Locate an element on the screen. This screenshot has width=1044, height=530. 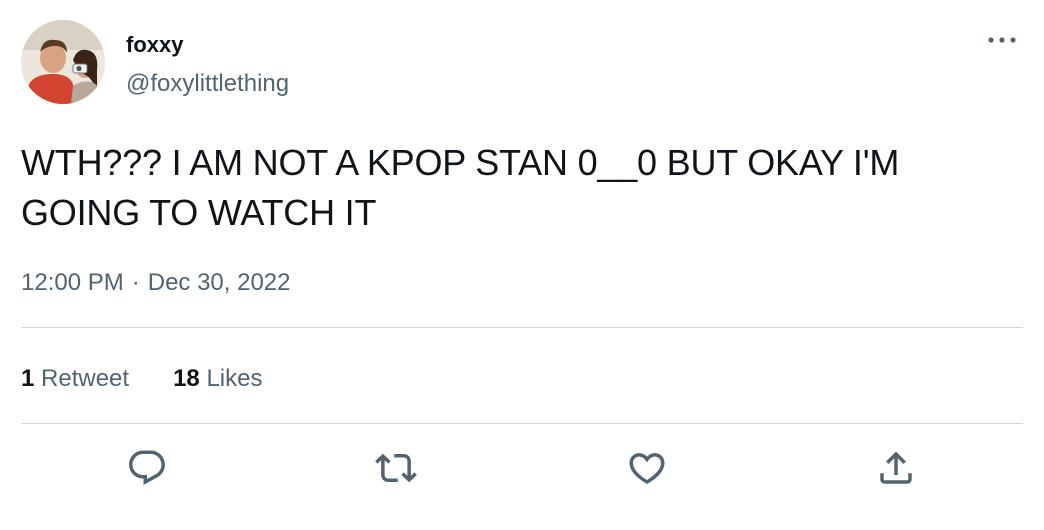
avatar-photo-icon is located at coordinates (63, 62).